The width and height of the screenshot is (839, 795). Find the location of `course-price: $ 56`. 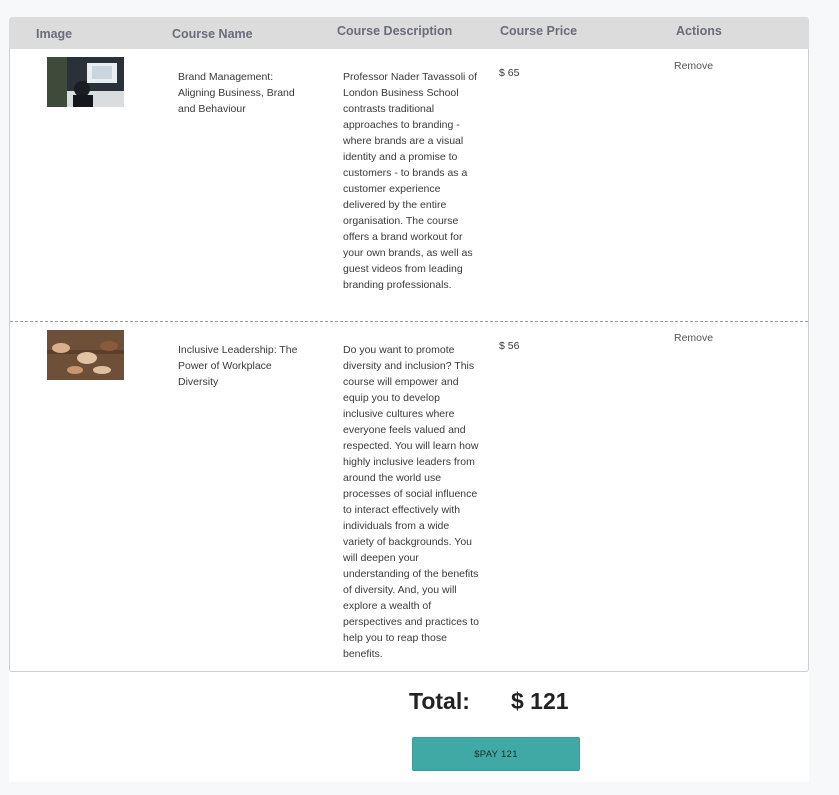

course-price: $ 56 is located at coordinates (509, 346).